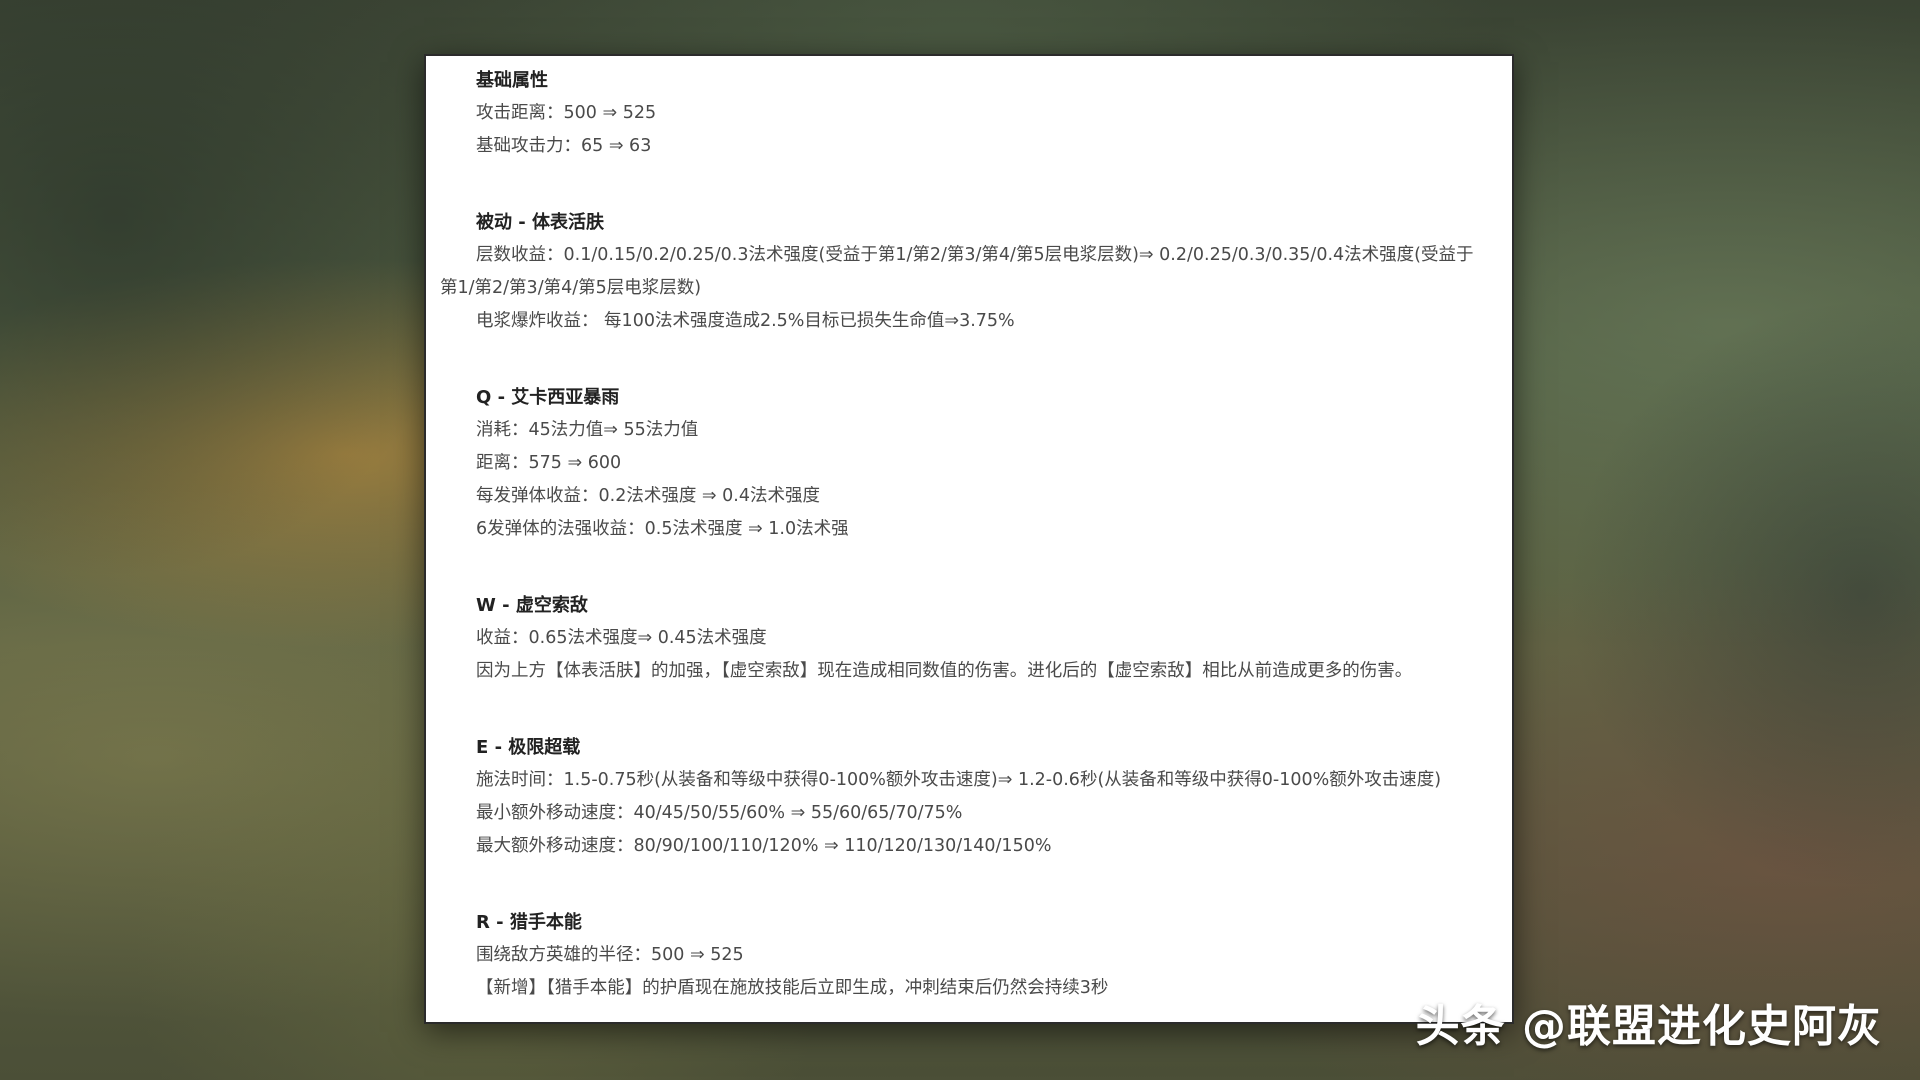 Image resolution: width=1920 pixels, height=1080 pixels. I want to click on watermark: 头条 @联盟进化史阿灰, so click(1648, 1026).